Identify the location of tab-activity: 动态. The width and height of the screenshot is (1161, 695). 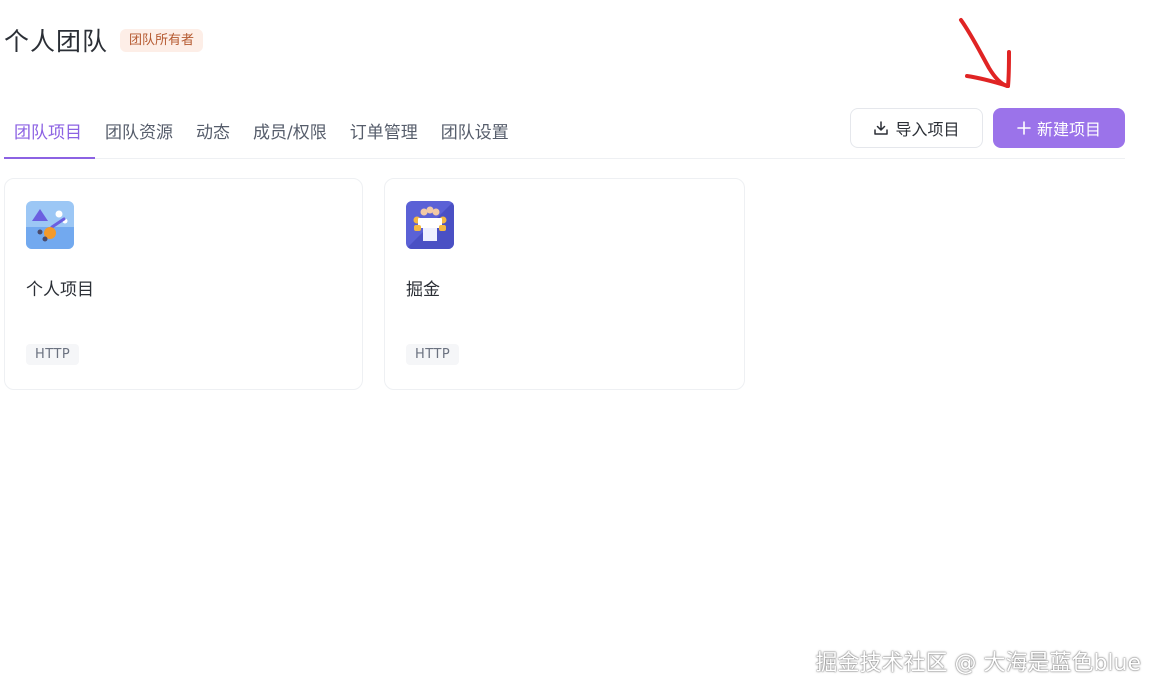
(214, 131).